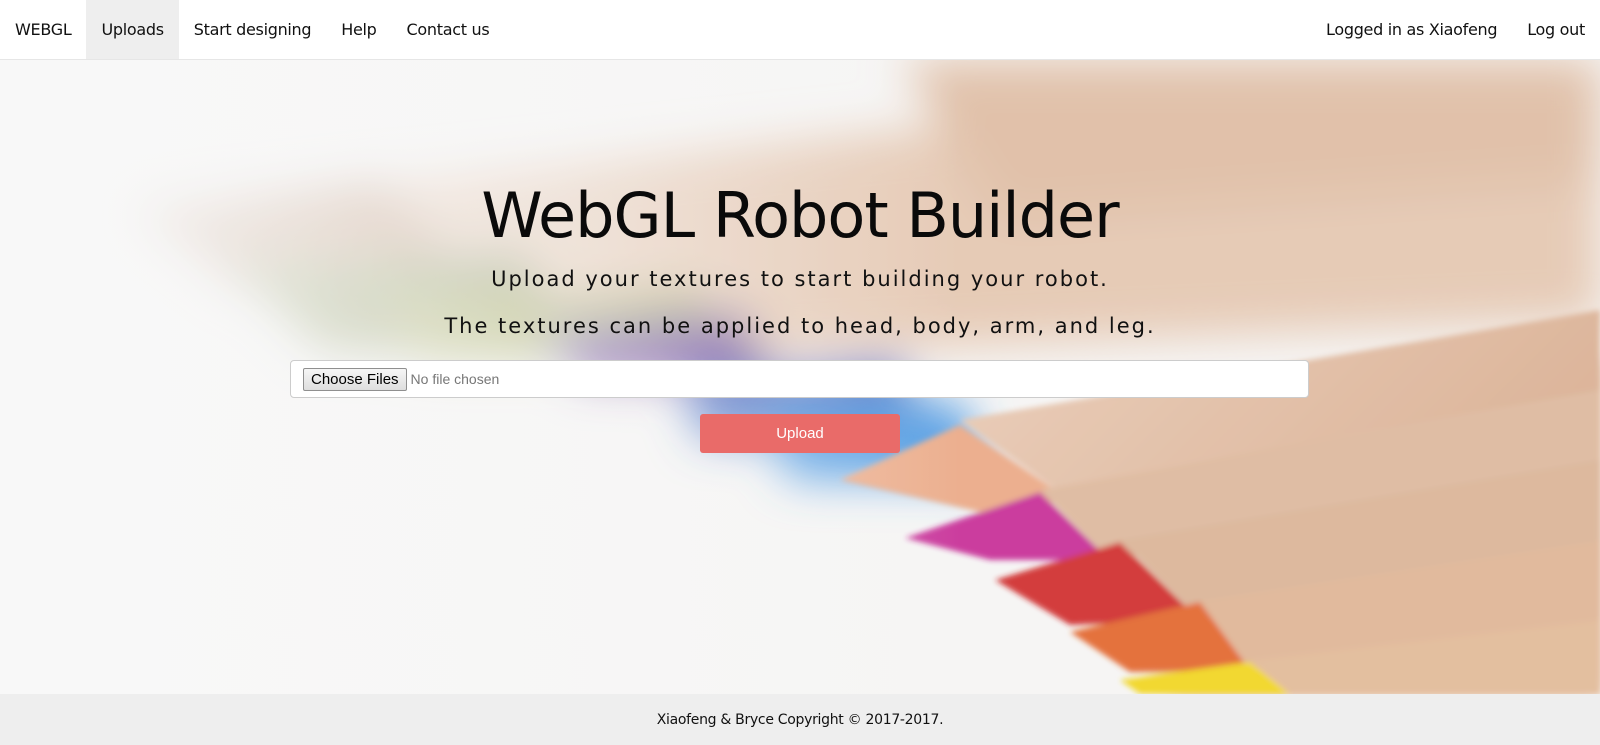 The image size is (1600, 745). I want to click on logged-in-user-link: Logged in as Xiaofeng, so click(1411, 29).